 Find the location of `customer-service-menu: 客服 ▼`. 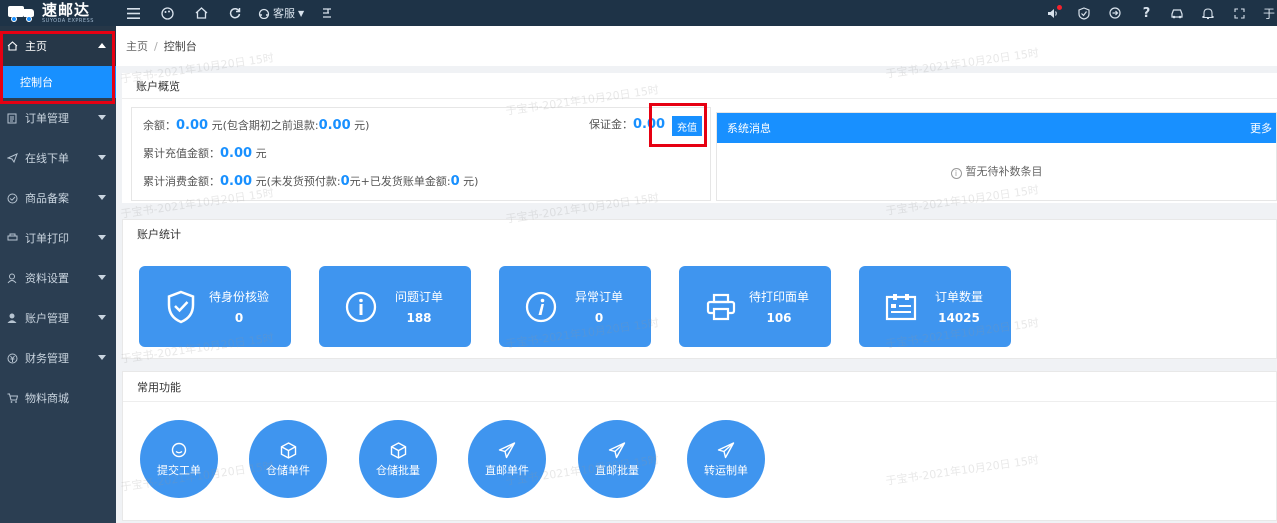

customer-service-menu: 客服 ▼ is located at coordinates (281, 13).